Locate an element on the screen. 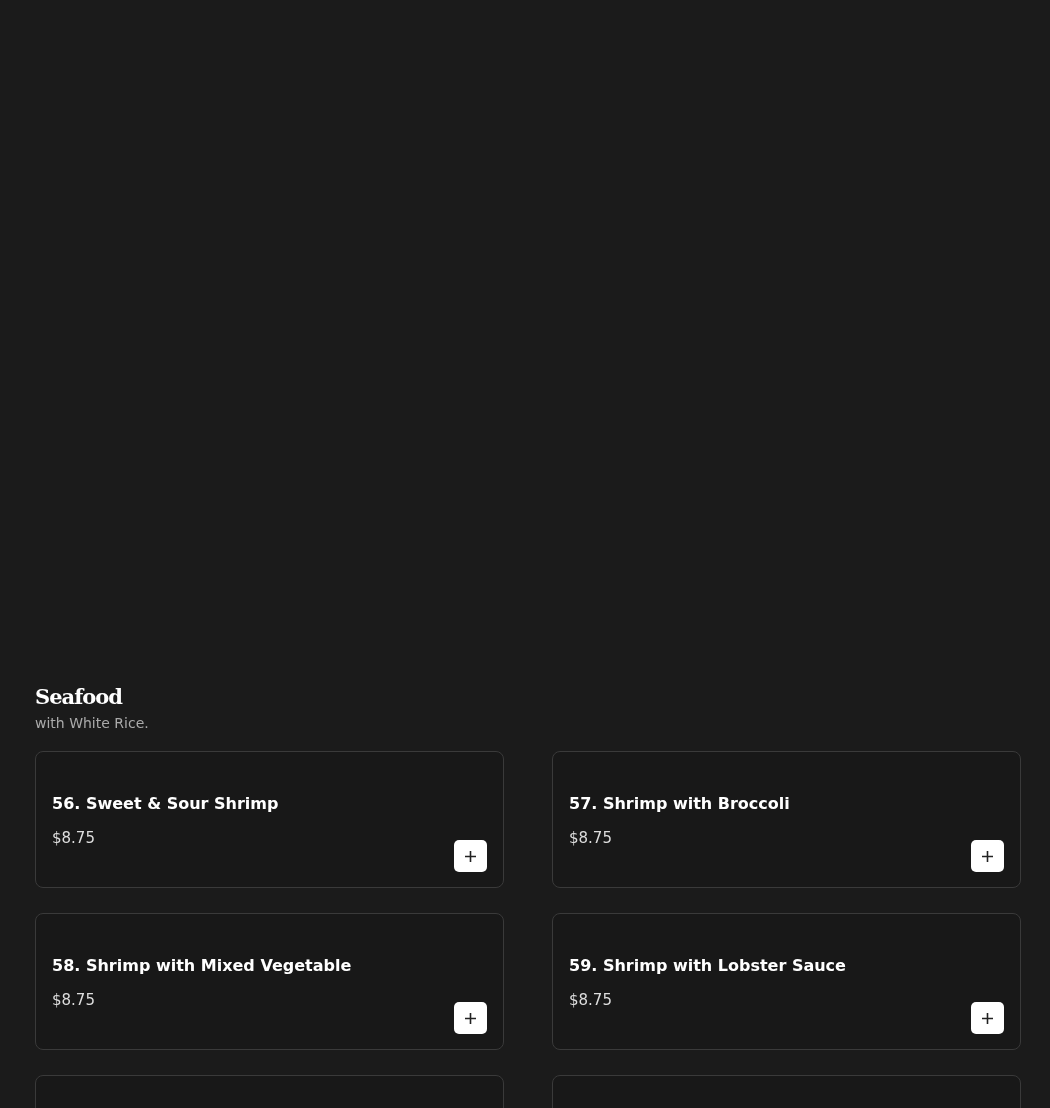 This screenshot has height=1108, width=1050. section-subtitle: with White Rice. is located at coordinates (92, 723).